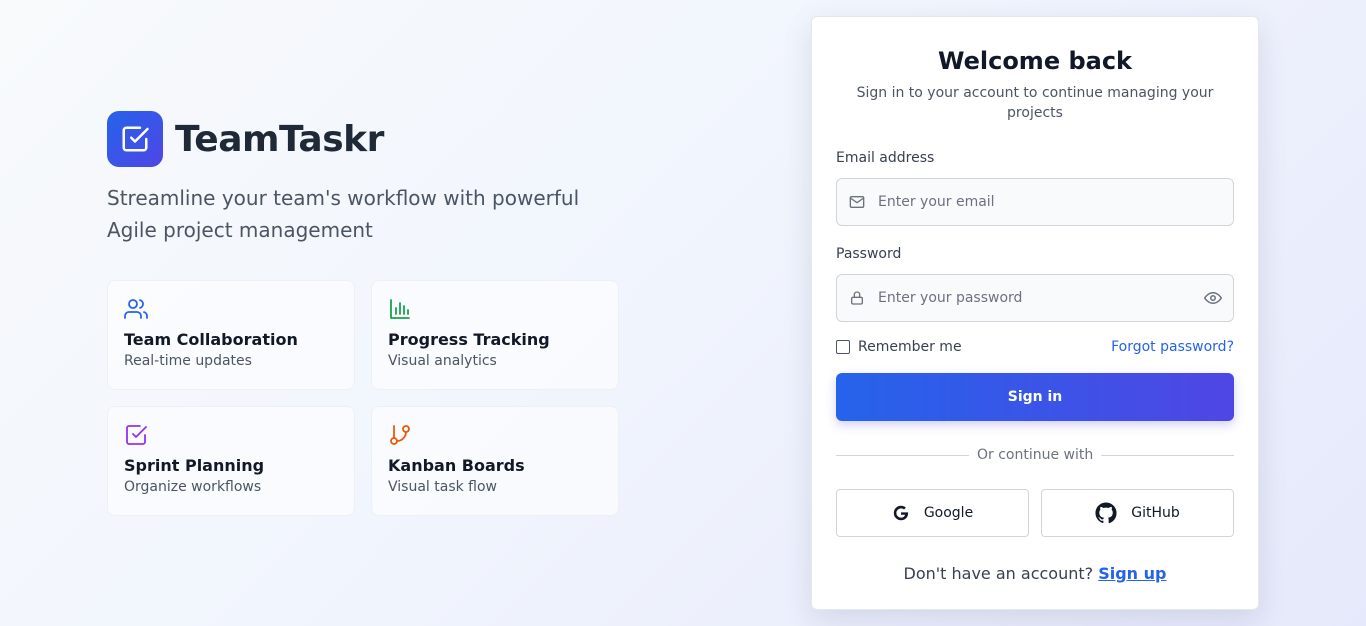 Image resolution: width=1366 pixels, height=626 pixels. Describe the element at coordinates (1172, 347) in the screenshot. I see `forgot-password-link: Forgot password?` at that location.